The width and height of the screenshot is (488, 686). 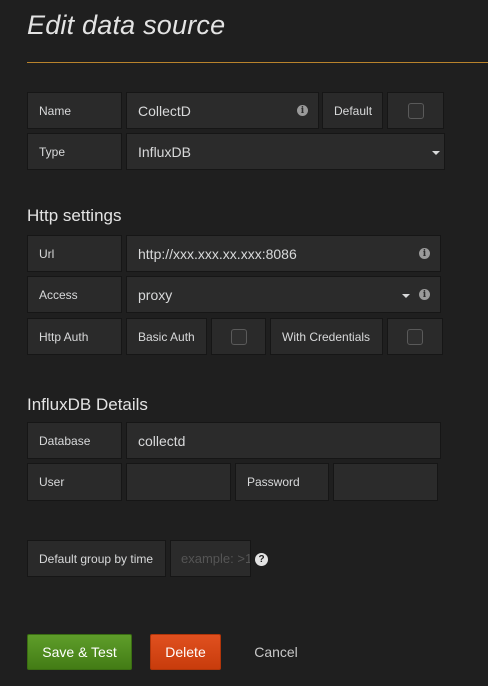 I want to click on access-value: proxy, so click(x=155, y=294).